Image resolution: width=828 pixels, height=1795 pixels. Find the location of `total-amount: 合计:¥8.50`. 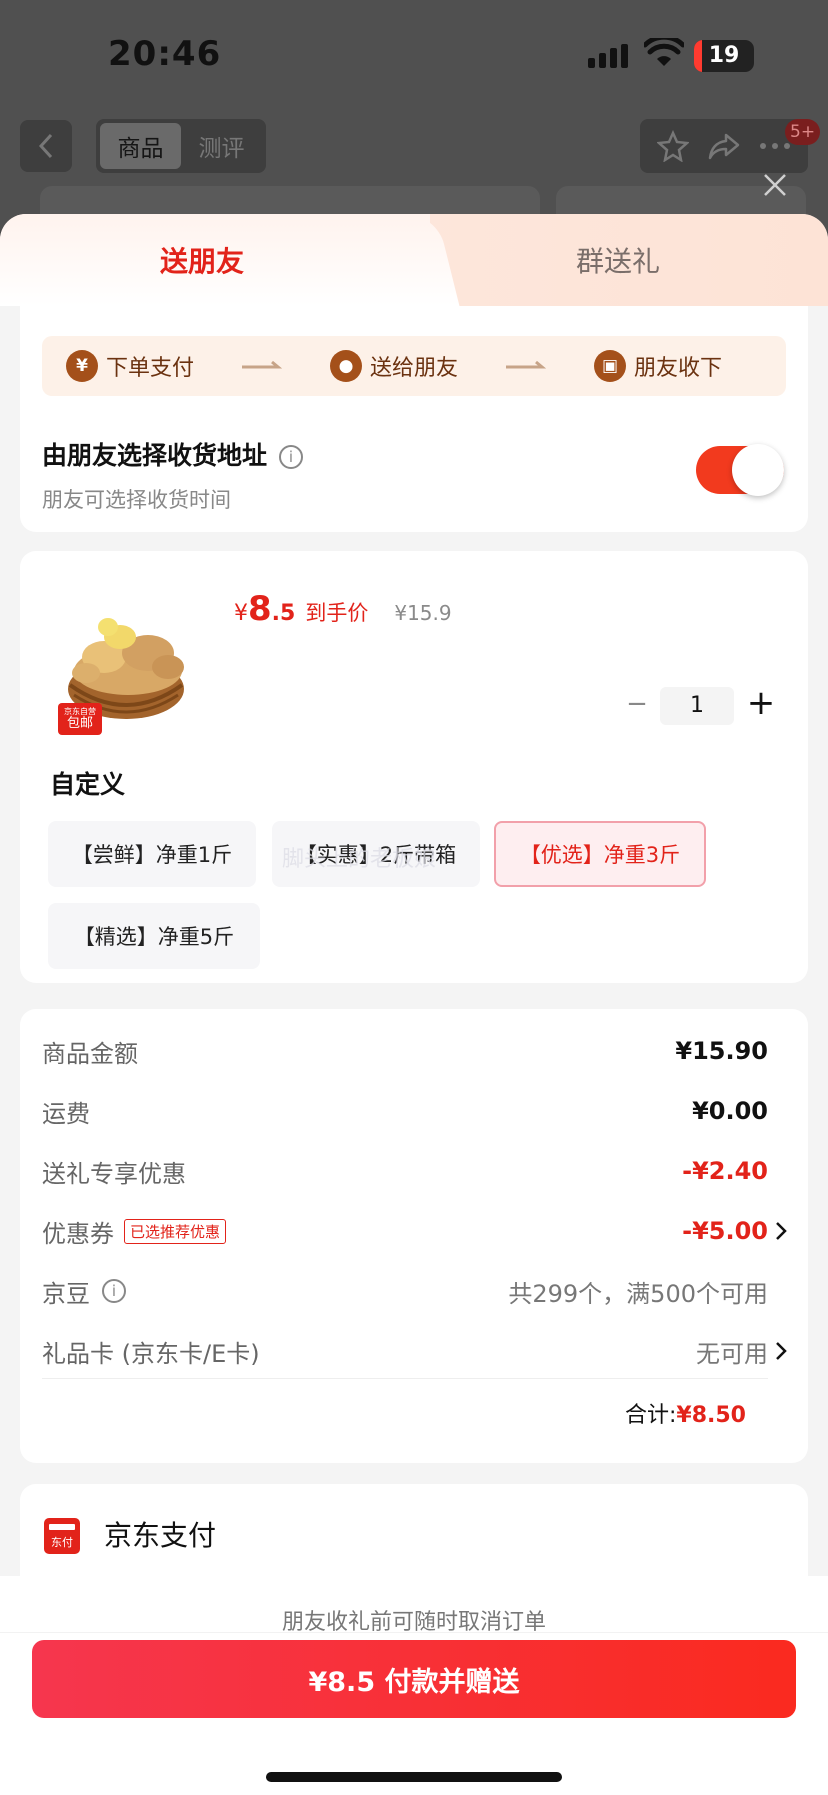

total-amount: 合计:¥8.50 is located at coordinates (685, 1413).